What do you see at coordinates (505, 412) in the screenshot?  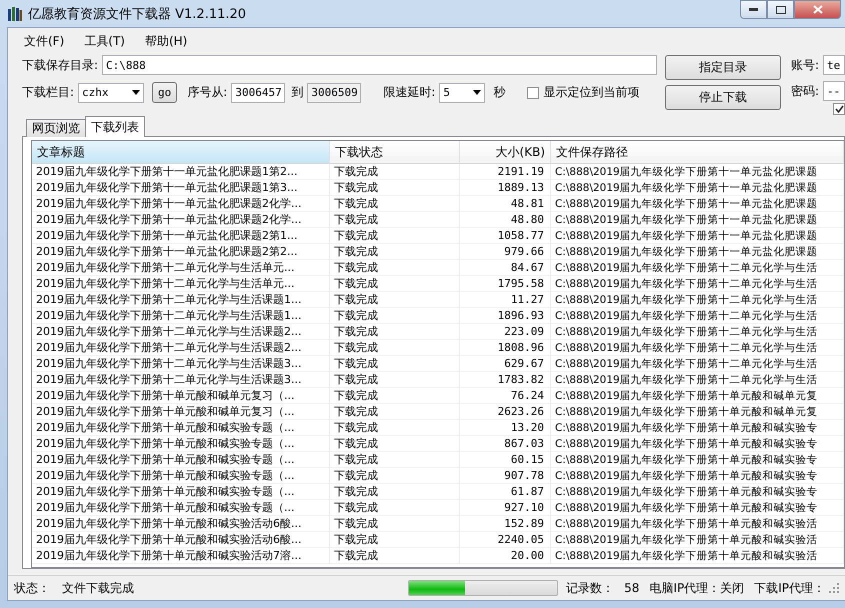 I see `table-cell: 2623.26` at bounding box center [505, 412].